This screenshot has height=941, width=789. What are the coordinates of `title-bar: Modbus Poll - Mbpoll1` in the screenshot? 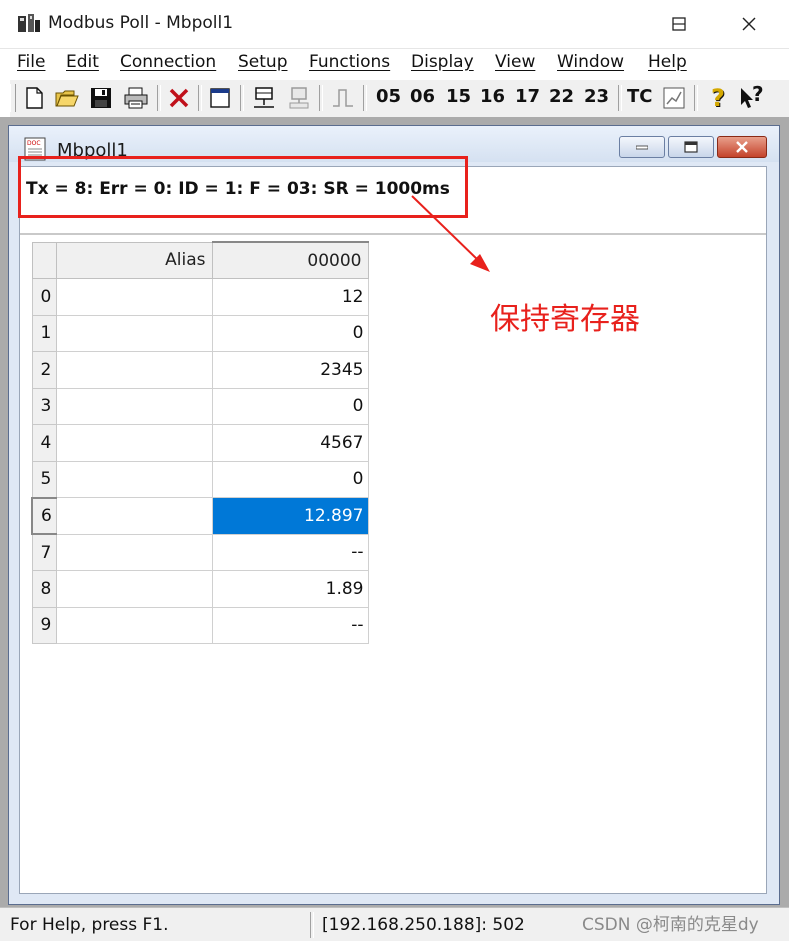 It's located at (394, 24).